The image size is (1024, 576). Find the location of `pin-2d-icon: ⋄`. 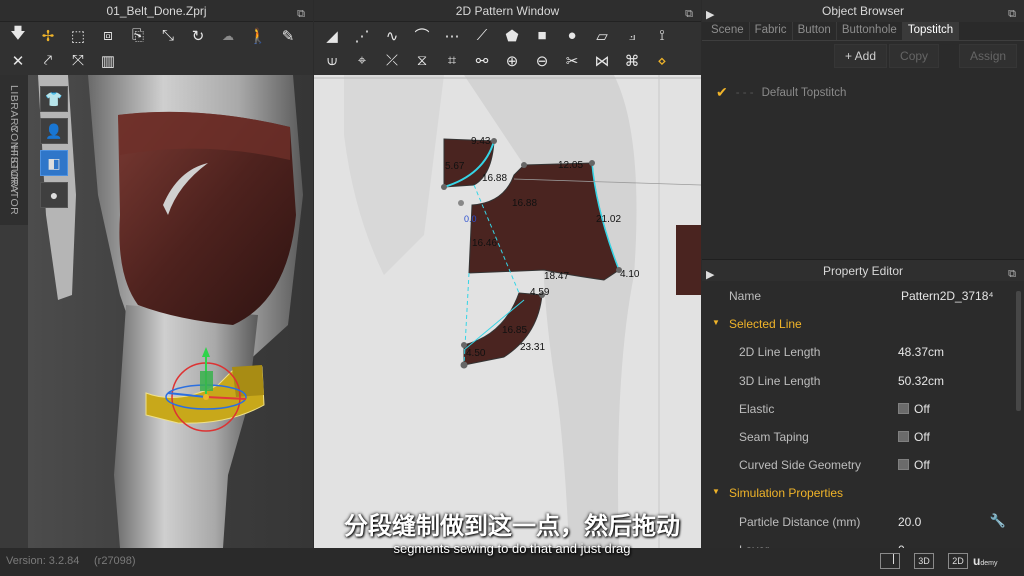

pin-2d-icon: ⋄ is located at coordinates (662, 60).